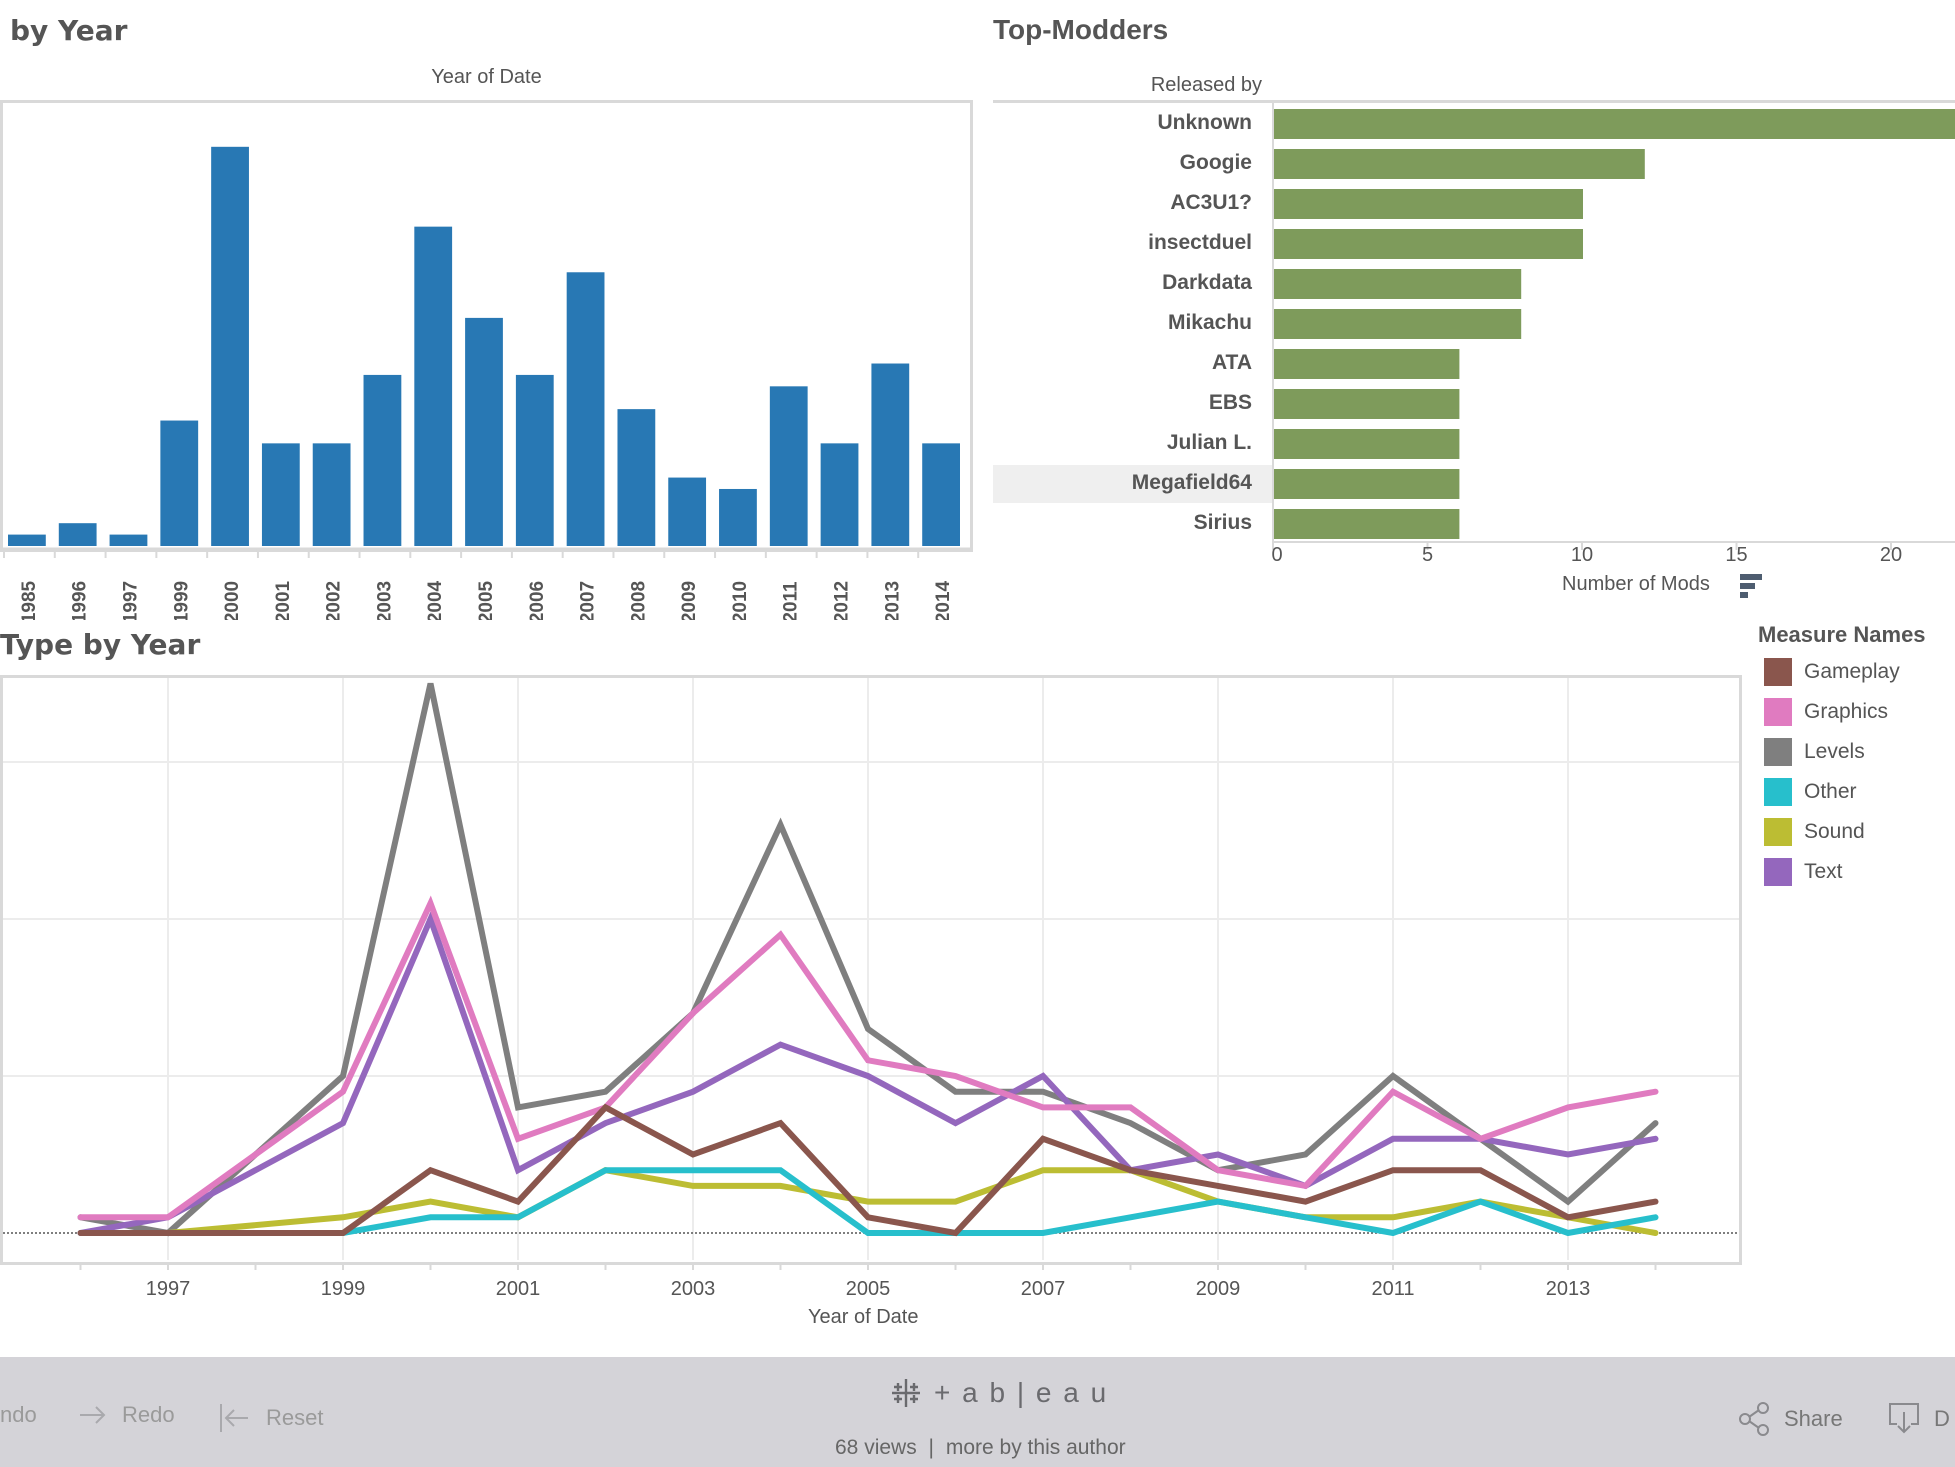 Image resolution: width=1955 pixels, height=1467 pixels. Describe the element at coordinates (585, 409) in the screenshot. I see `bar-2007` at that location.